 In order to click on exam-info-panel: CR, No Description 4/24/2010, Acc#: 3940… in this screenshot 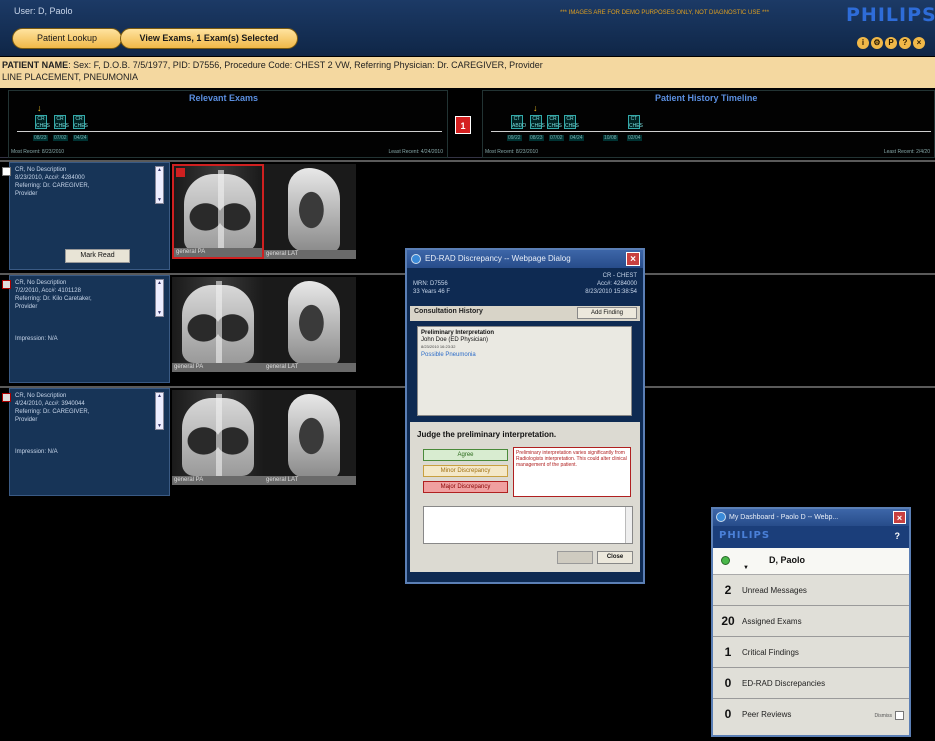, I will do `click(86, 442)`.